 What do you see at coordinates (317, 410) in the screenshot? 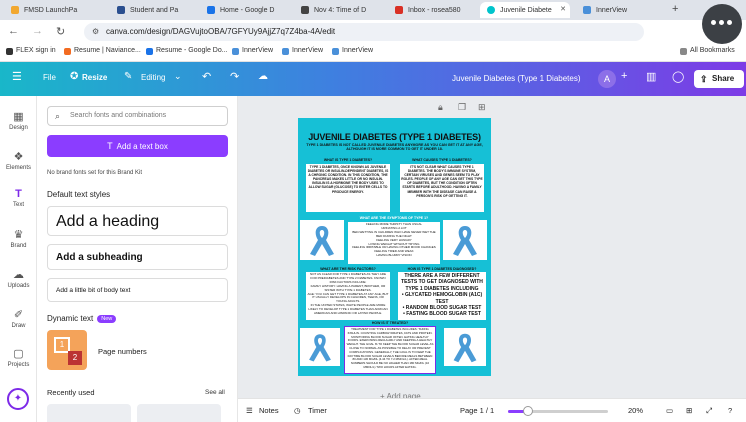
I see `timer-button: Timer` at bounding box center [317, 410].